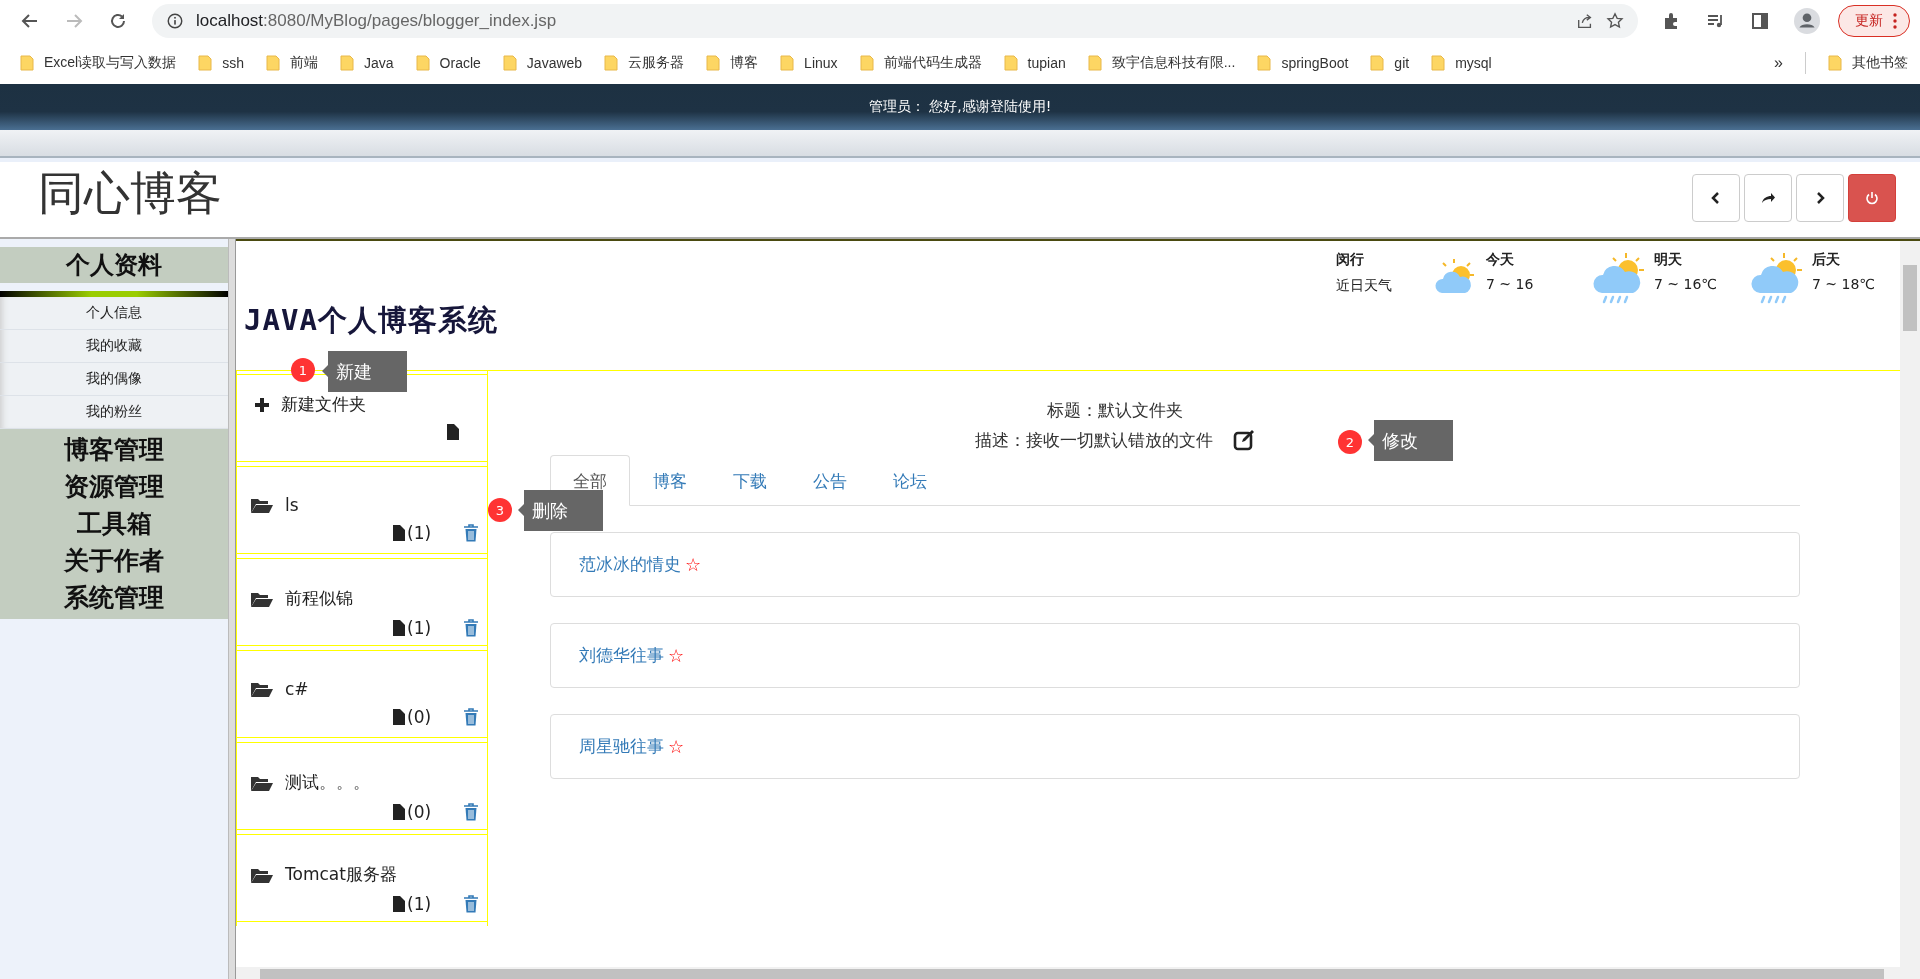 This screenshot has height=979, width=1920. Describe the element at coordinates (362, 510) in the screenshot. I see `folder-item: ls (1)` at that location.